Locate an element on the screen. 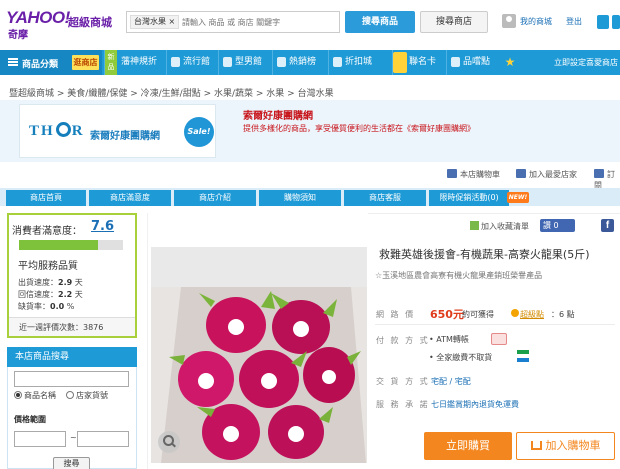 This screenshot has width=620, height=469. logout-link: 登出 is located at coordinates (574, 21).